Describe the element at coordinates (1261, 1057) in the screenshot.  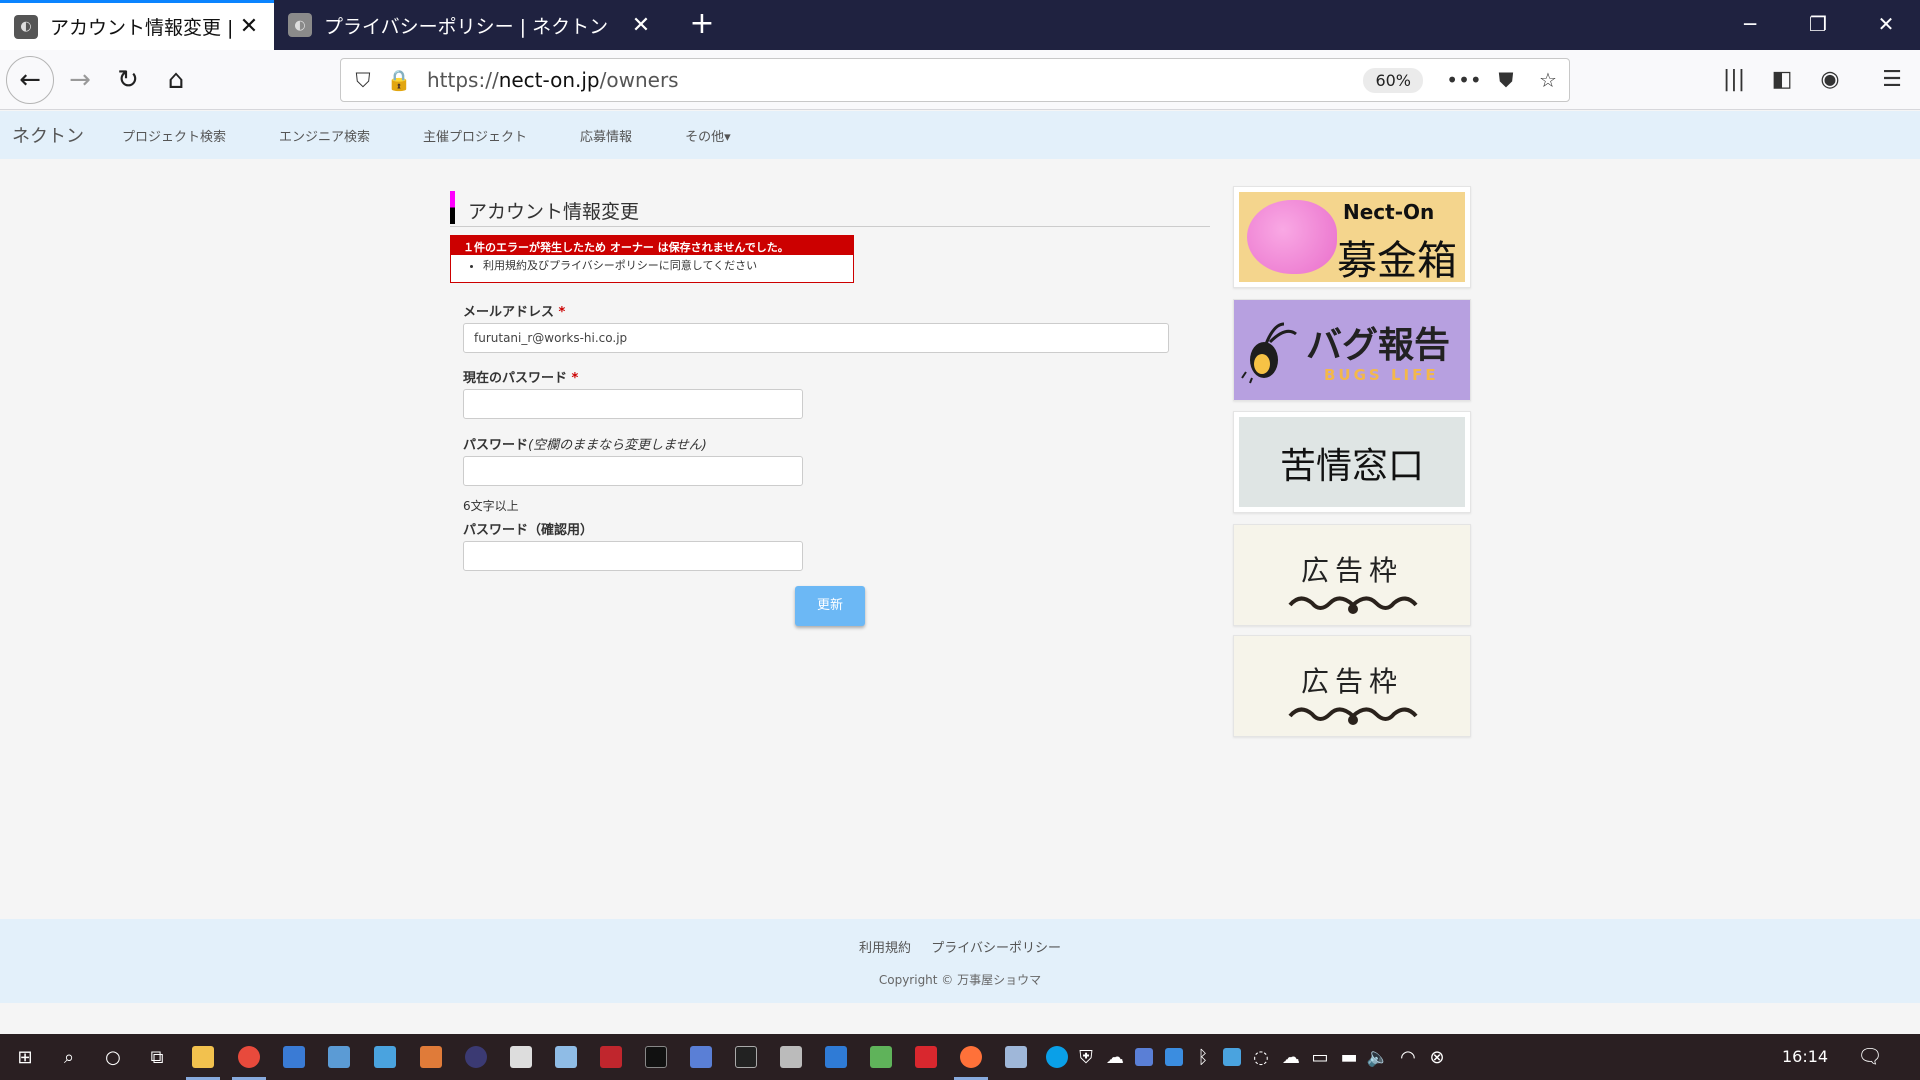
I see `tray-app-icon: ◌` at that location.